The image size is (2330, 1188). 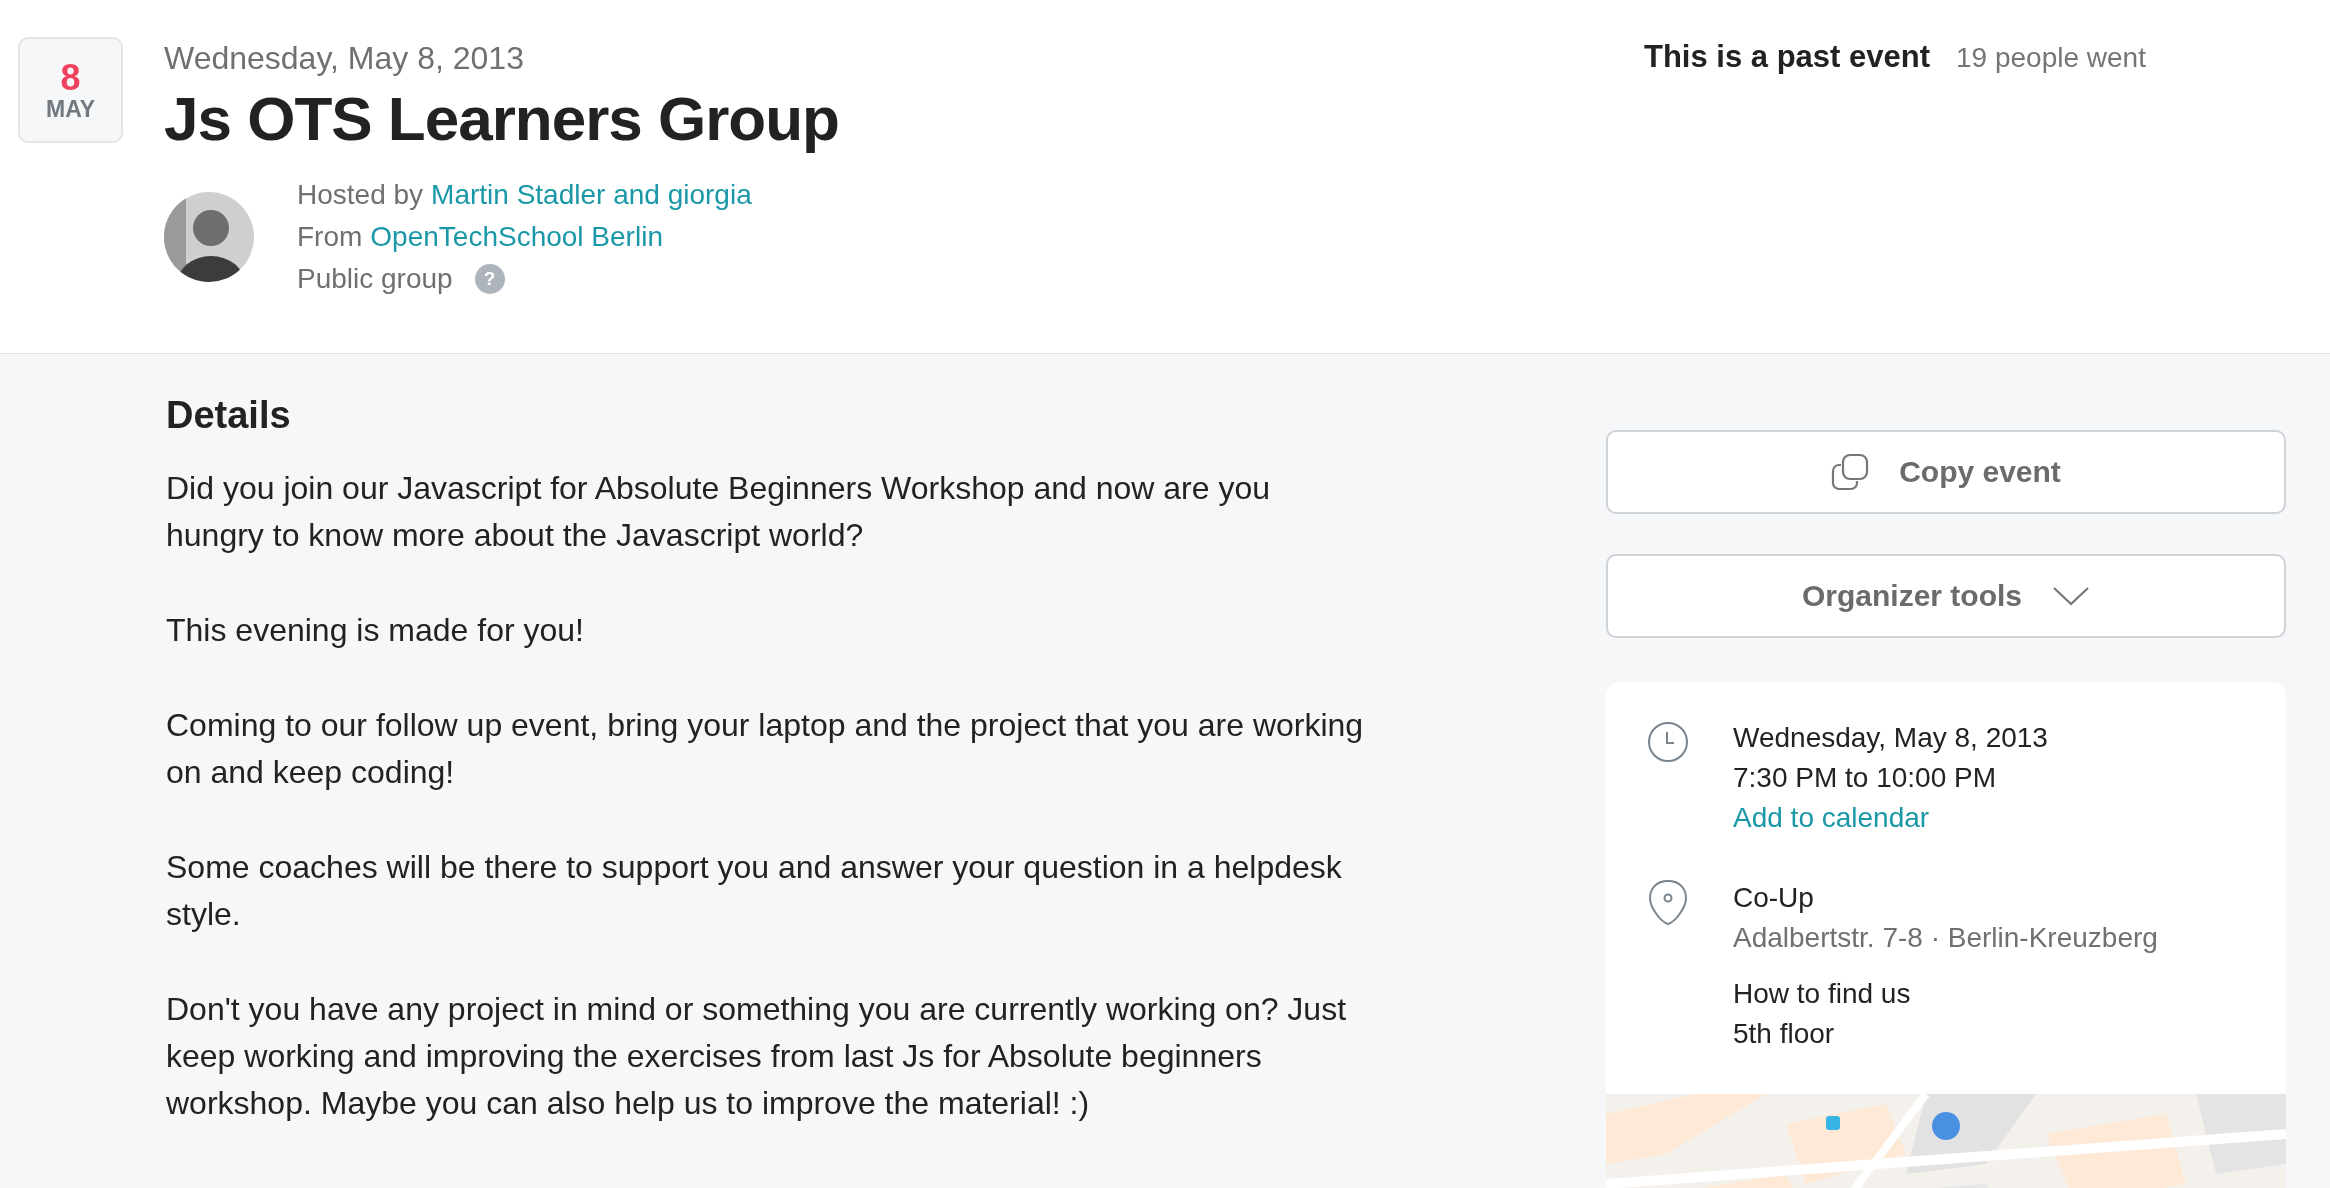 What do you see at coordinates (229, 415) in the screenshot?
I see `details-heading: Details` at bounding box center [229, 415].